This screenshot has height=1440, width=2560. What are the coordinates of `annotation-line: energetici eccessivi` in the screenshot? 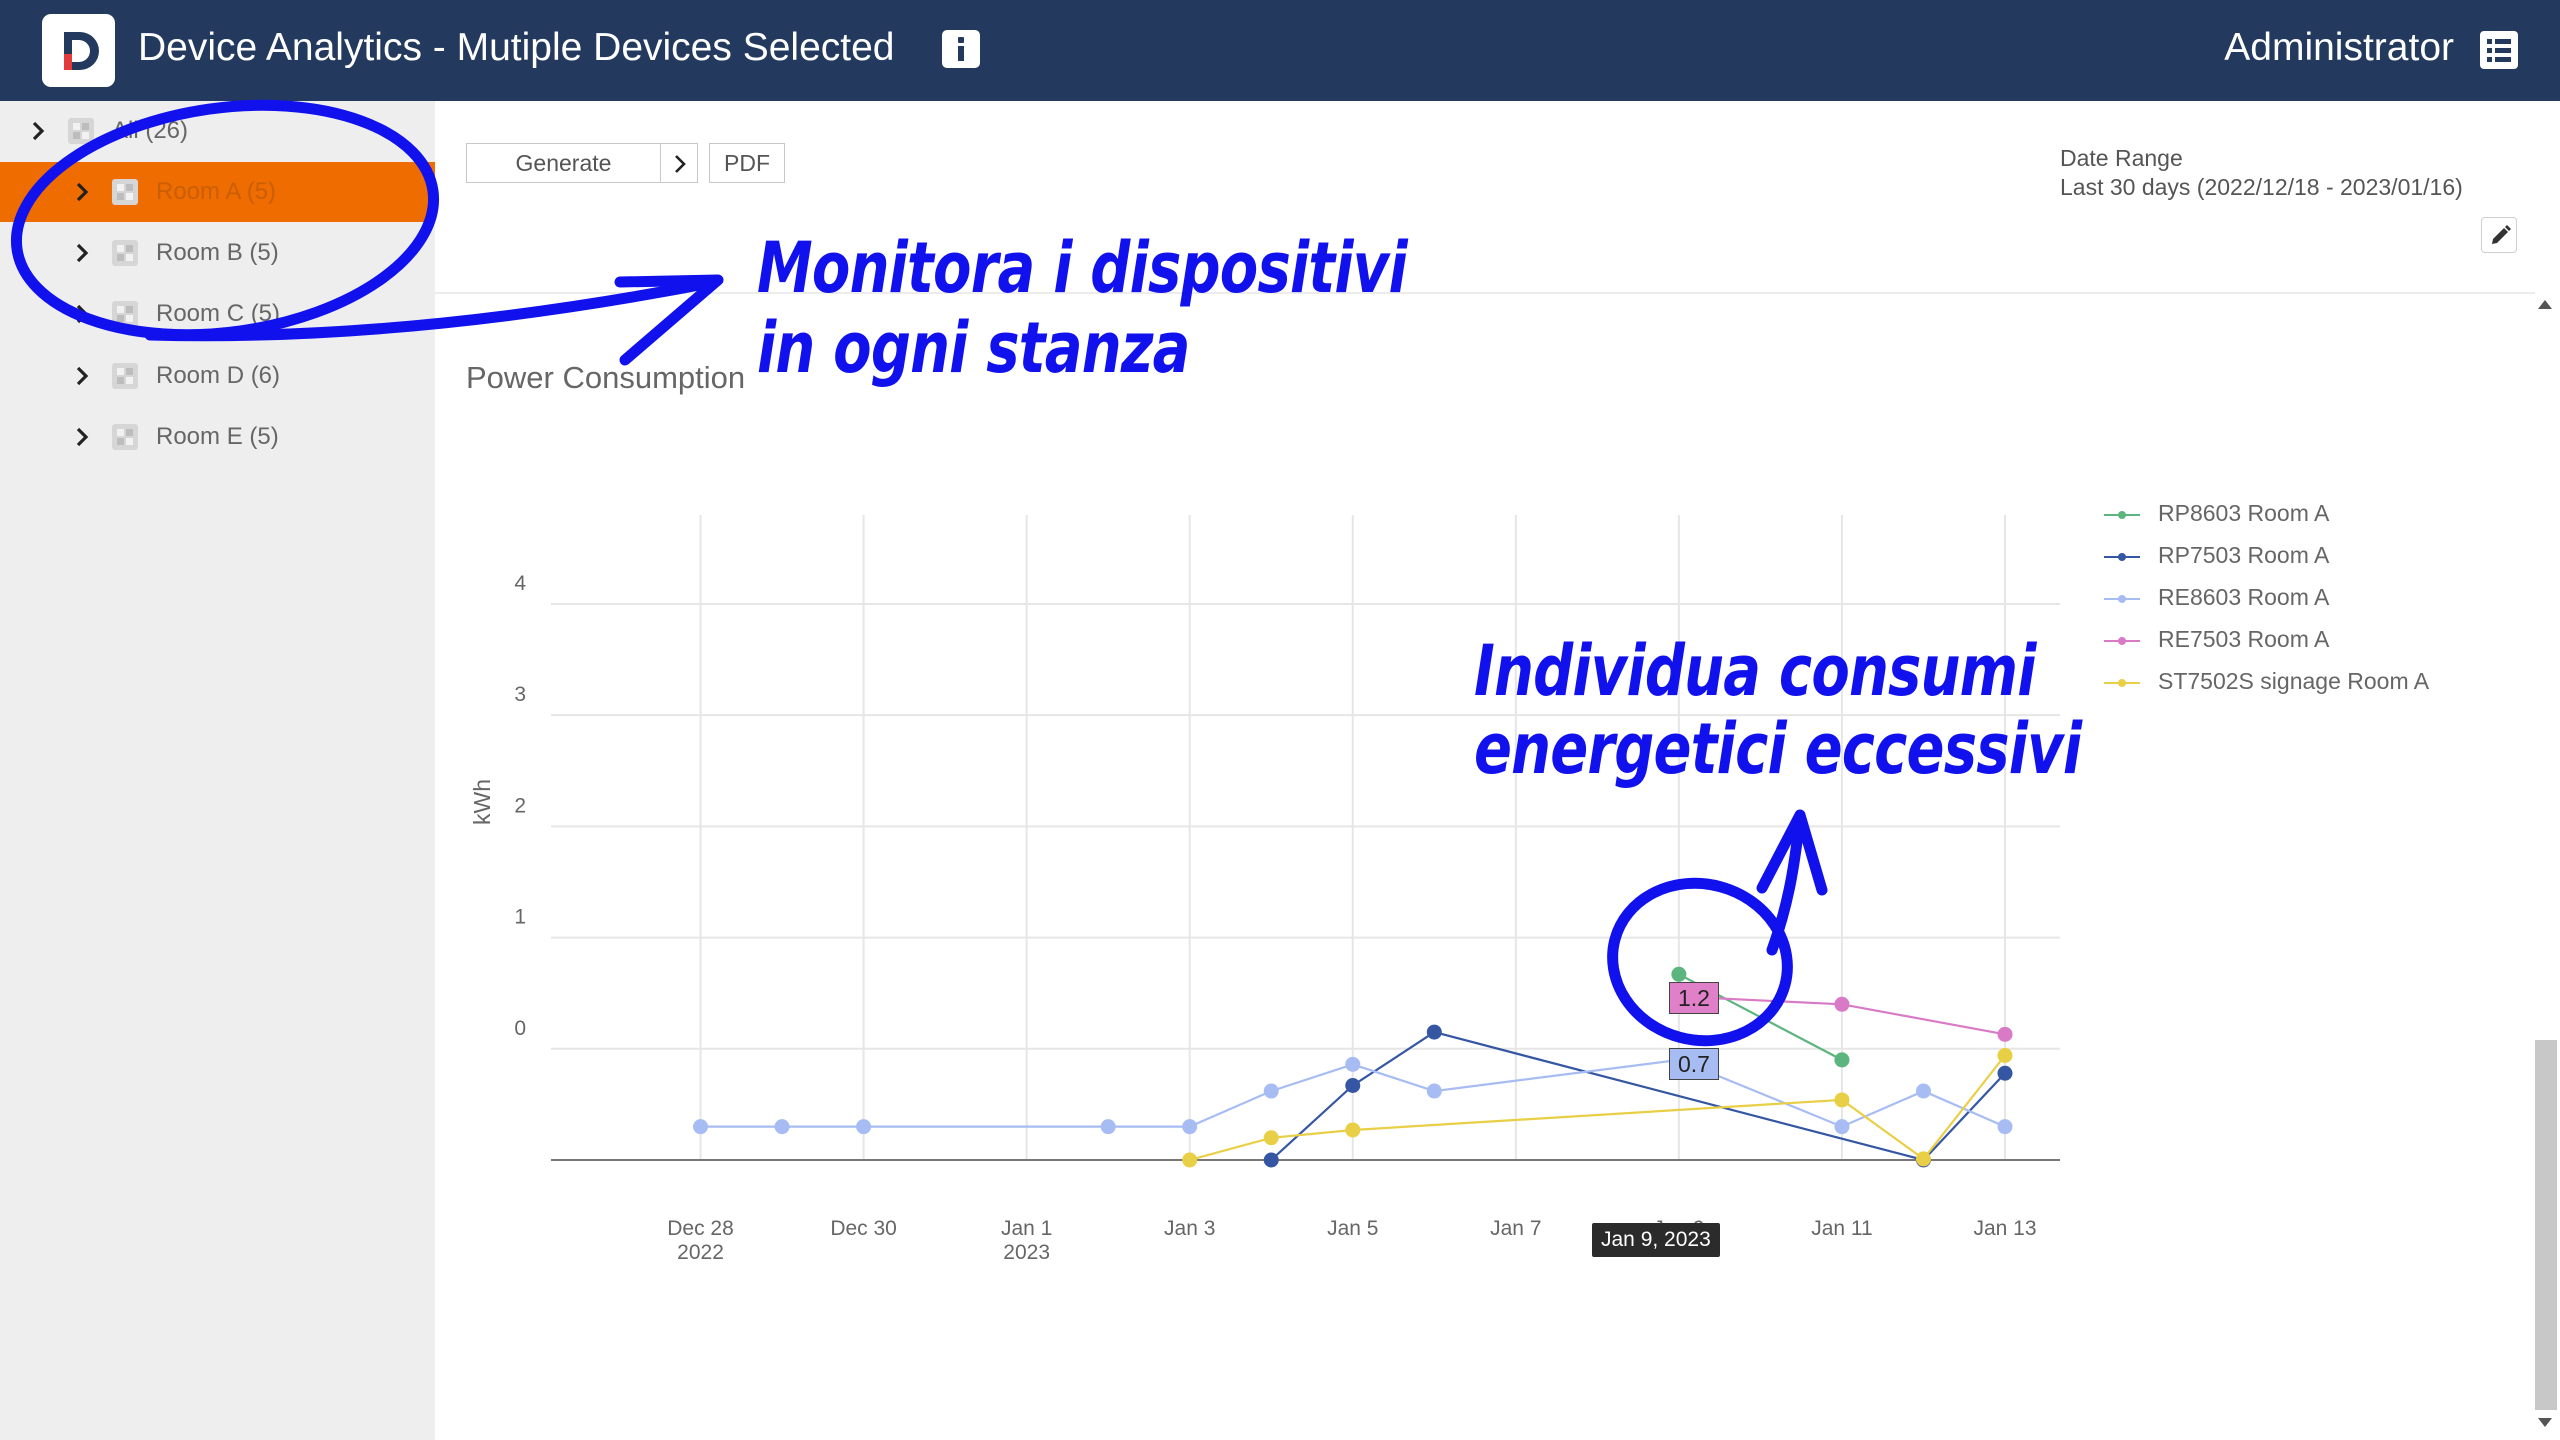 It's located at (1778, 749).